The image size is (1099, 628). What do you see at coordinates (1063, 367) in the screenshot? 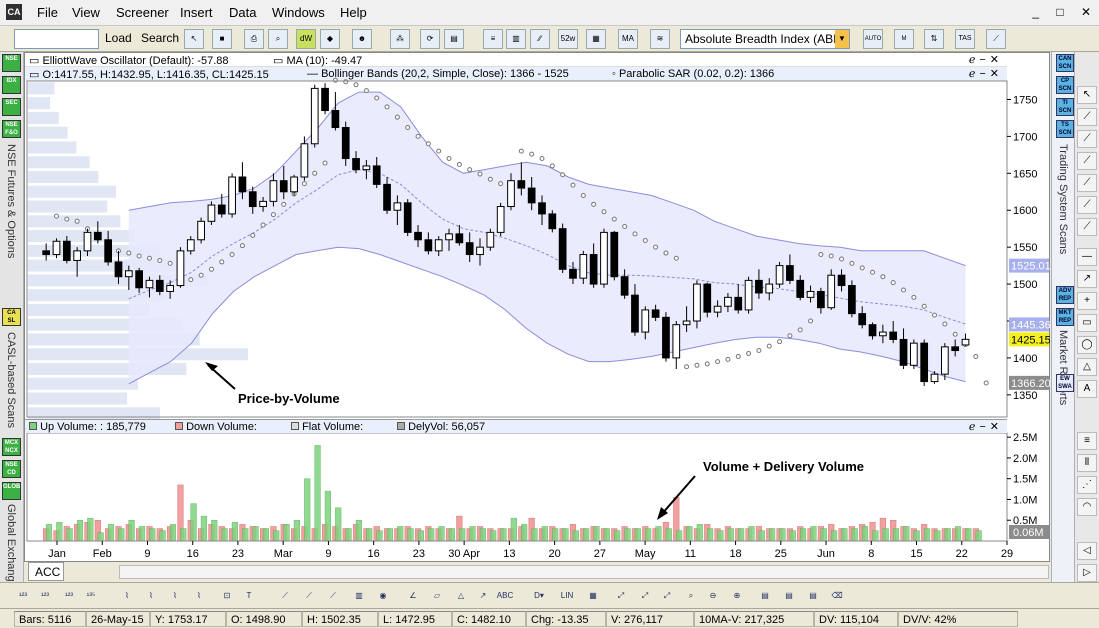
I see `market-reports-label: Market Reports` at bounding box center [1063, 367].